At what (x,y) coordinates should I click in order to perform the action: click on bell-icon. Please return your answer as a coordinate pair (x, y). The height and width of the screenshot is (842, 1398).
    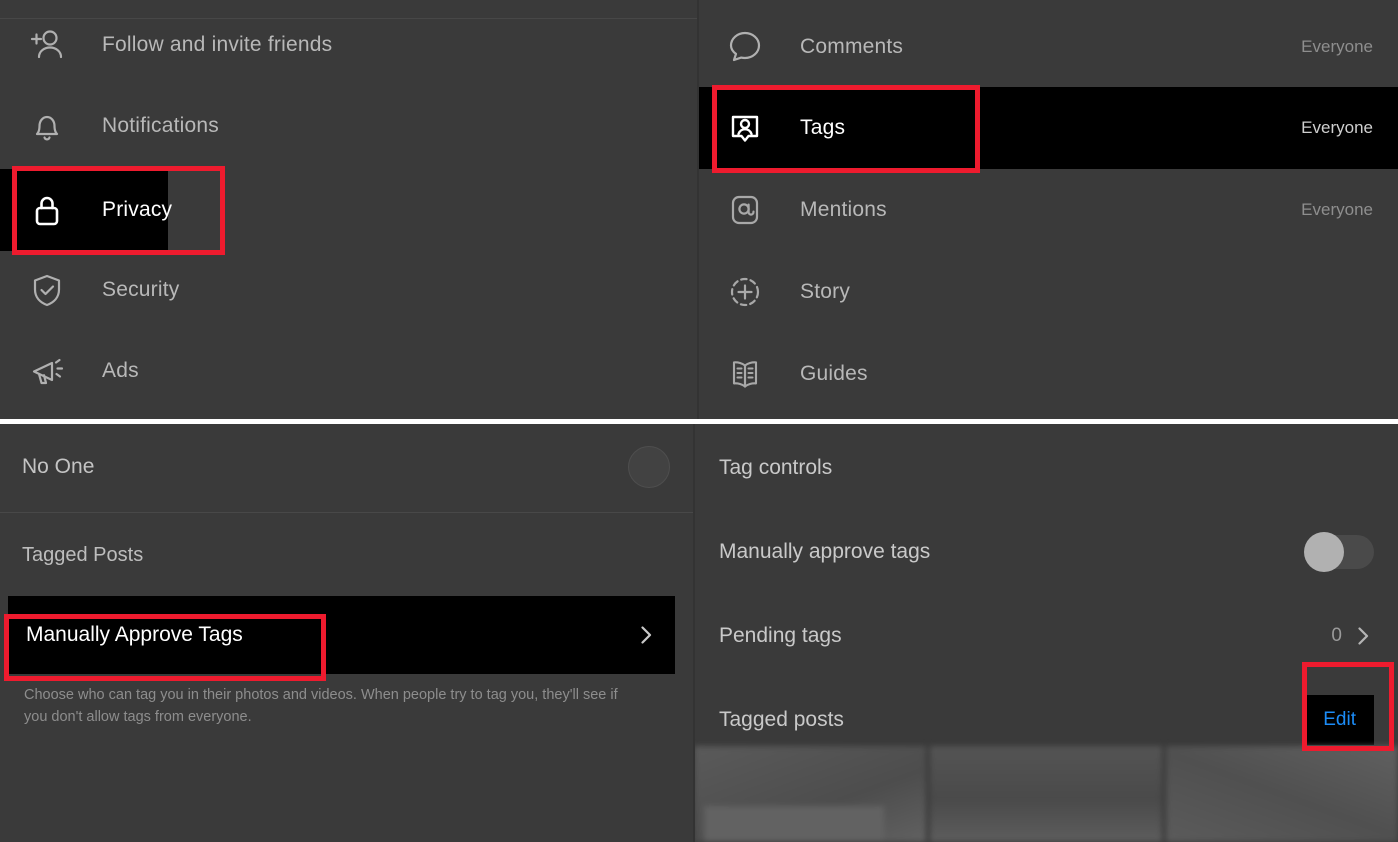
    Looking at the image, I should click on (47, 126).